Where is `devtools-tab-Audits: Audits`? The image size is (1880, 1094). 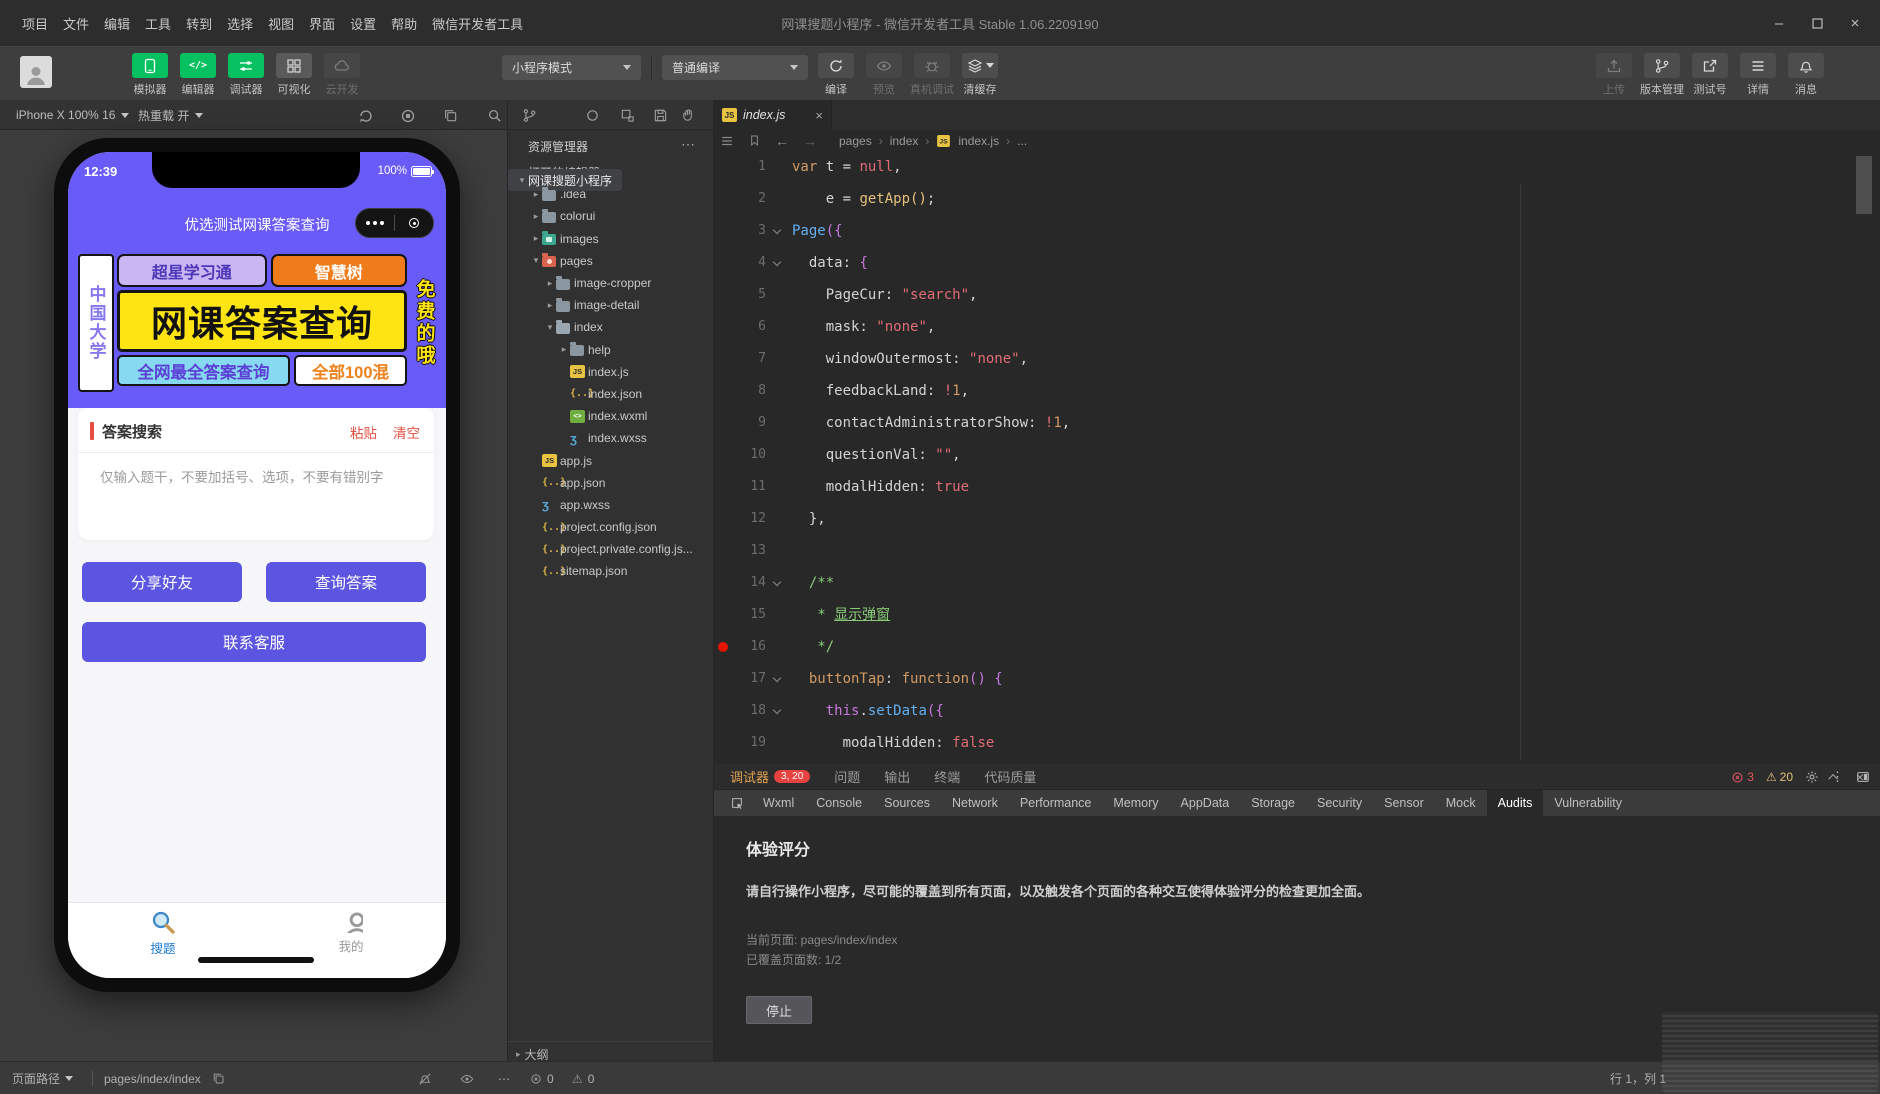 devtools-tab-Audits: Audits is located at coordinates (1515, 803).